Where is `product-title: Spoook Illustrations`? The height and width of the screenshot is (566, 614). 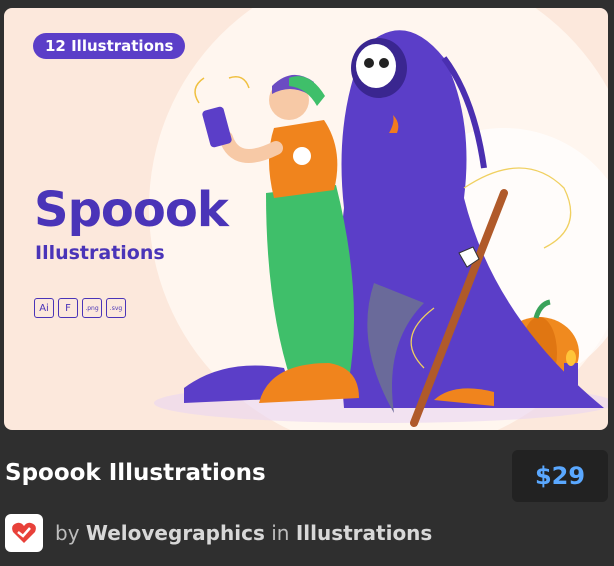
product-title: Spoook Illustrations is located at coordinates (135, 473).